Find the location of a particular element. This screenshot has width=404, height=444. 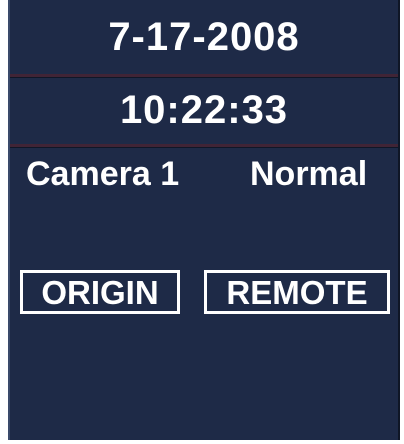

origin-button: ORIGIN is located at coordinates (100, 292).